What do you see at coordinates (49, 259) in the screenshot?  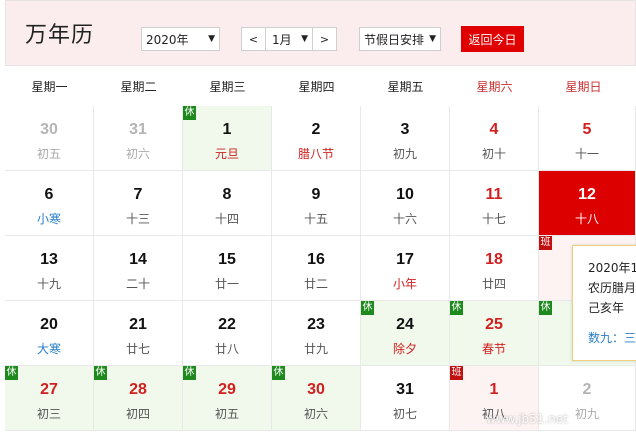 I see `day-number: 13` at bounding box center [49, 259].